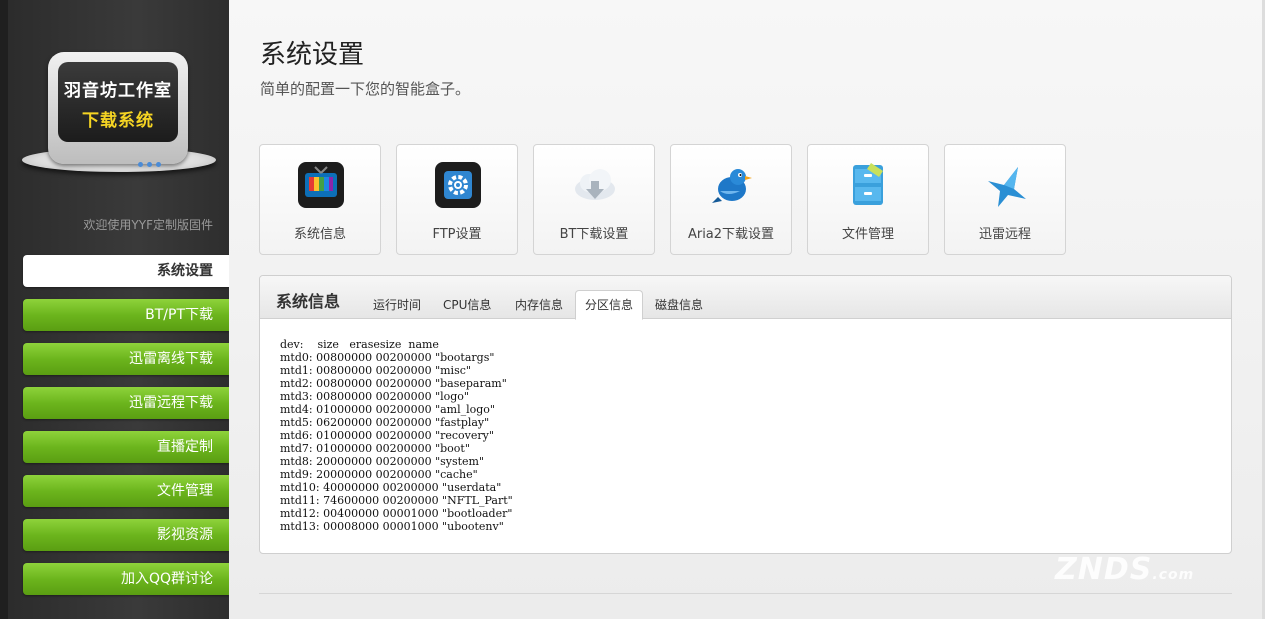  I want to click on tile-label: BT下载设置, so click(594, 234).